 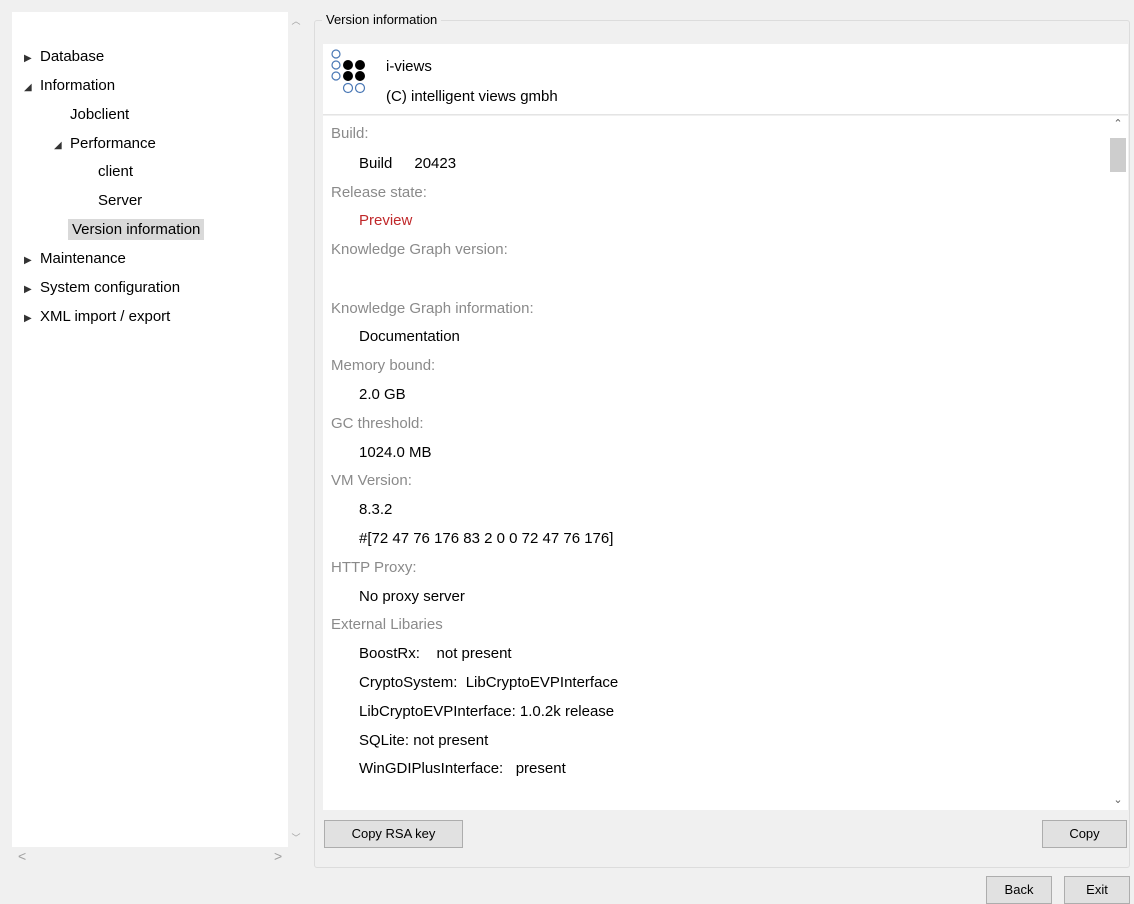 I want to click on exit-button: Exit, so click(x=1097, y=890).